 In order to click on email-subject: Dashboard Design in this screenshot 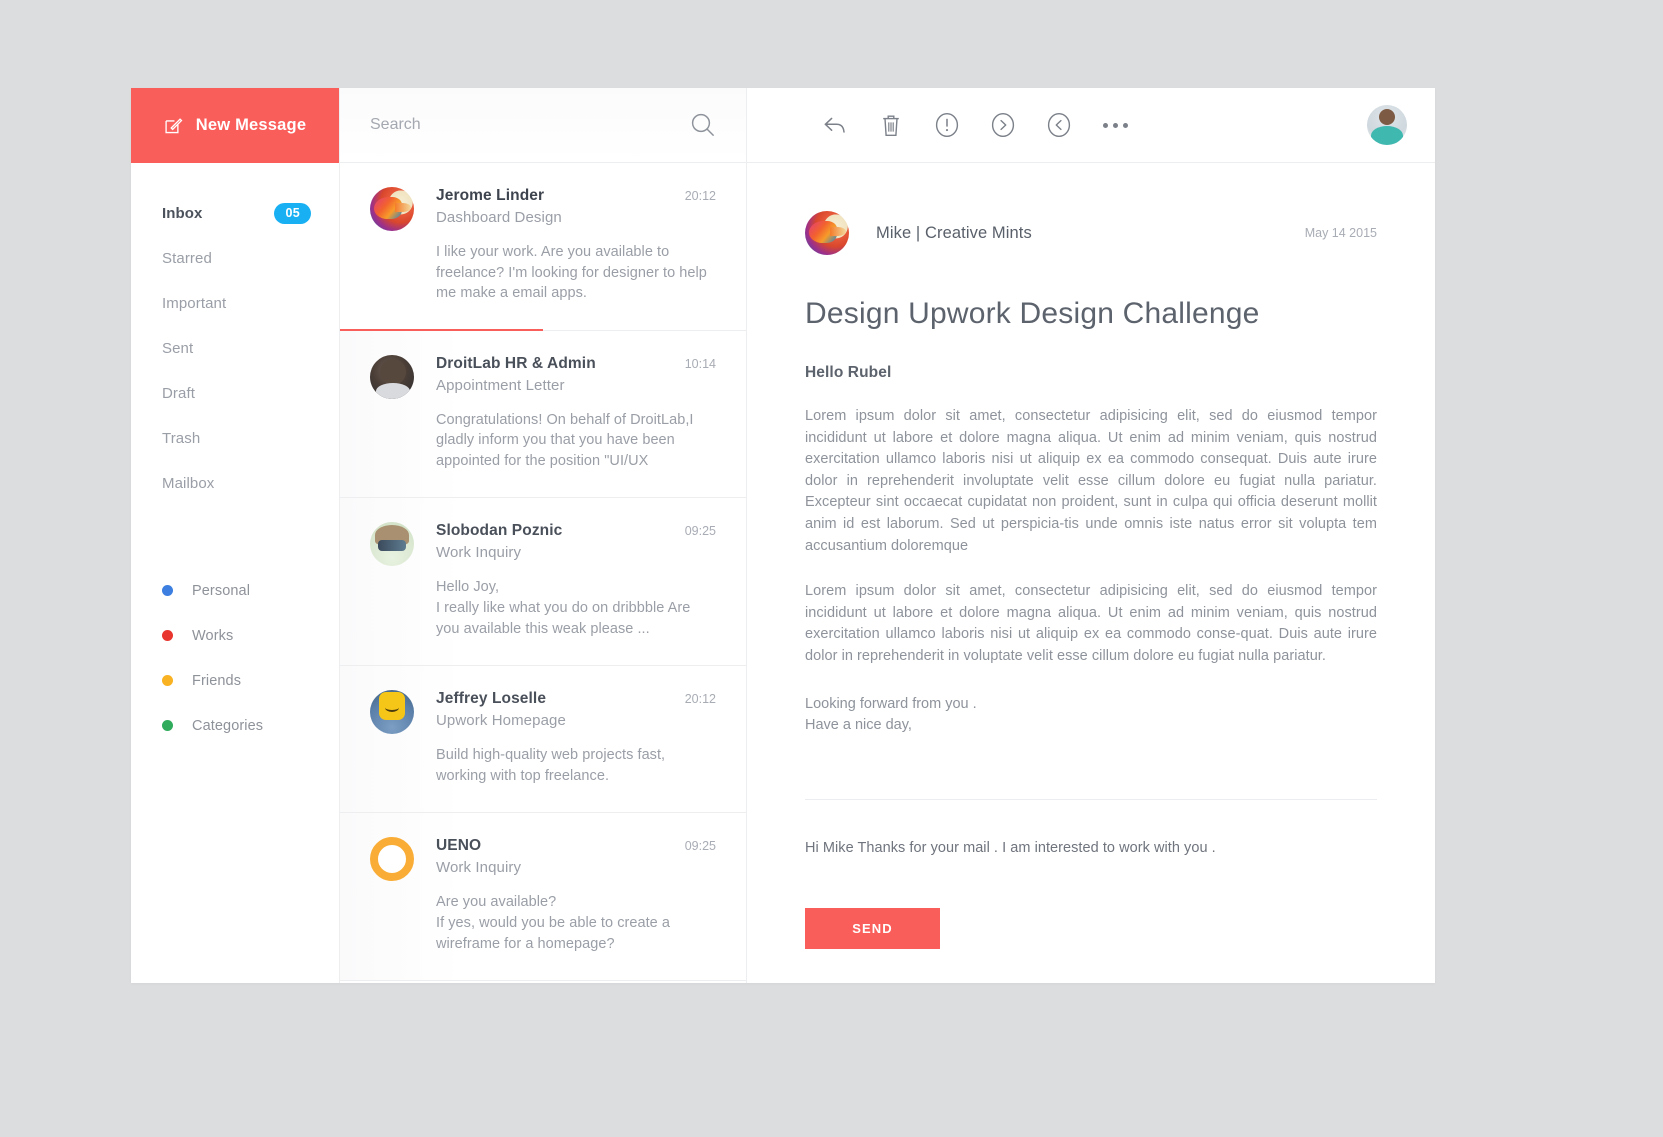, I will do `click(499, 217)`.